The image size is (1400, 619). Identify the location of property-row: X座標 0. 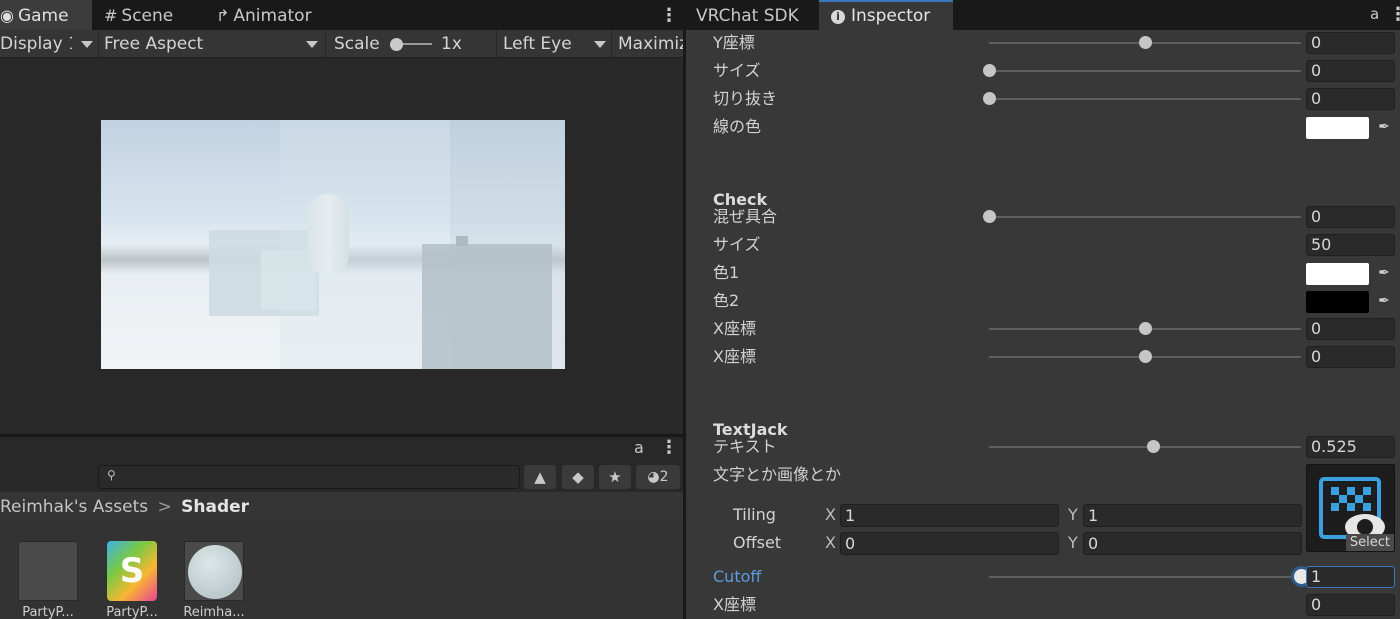
(1043, 329).